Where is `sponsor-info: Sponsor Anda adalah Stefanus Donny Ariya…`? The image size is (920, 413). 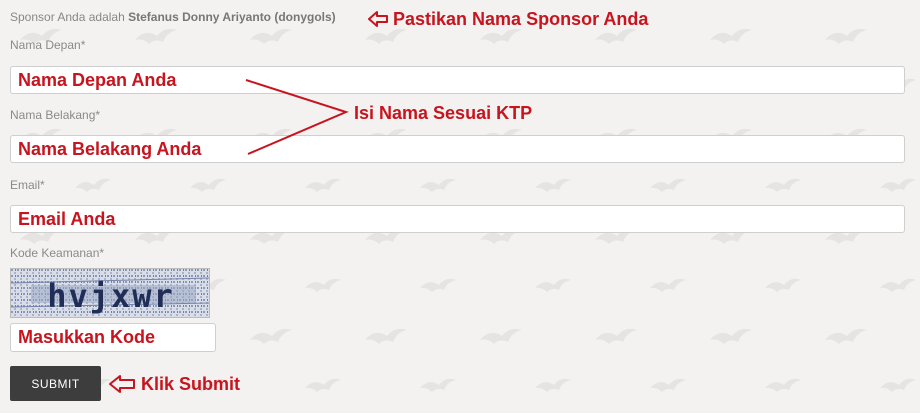
sponsor-info: Sponsor Anda adalah Stefanus Donny Ariya… is located at coordinates (173, 17).